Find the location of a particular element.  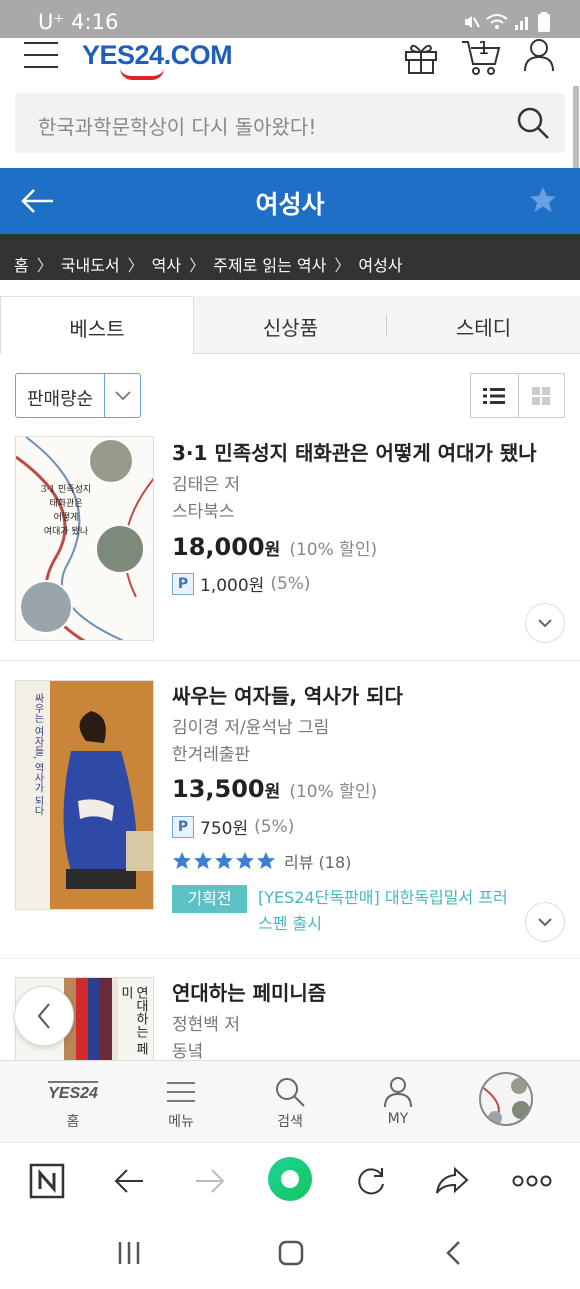

book-cover-2: 싸우는 여자들, 역사가 되다 is located at coordinates (84, 795).